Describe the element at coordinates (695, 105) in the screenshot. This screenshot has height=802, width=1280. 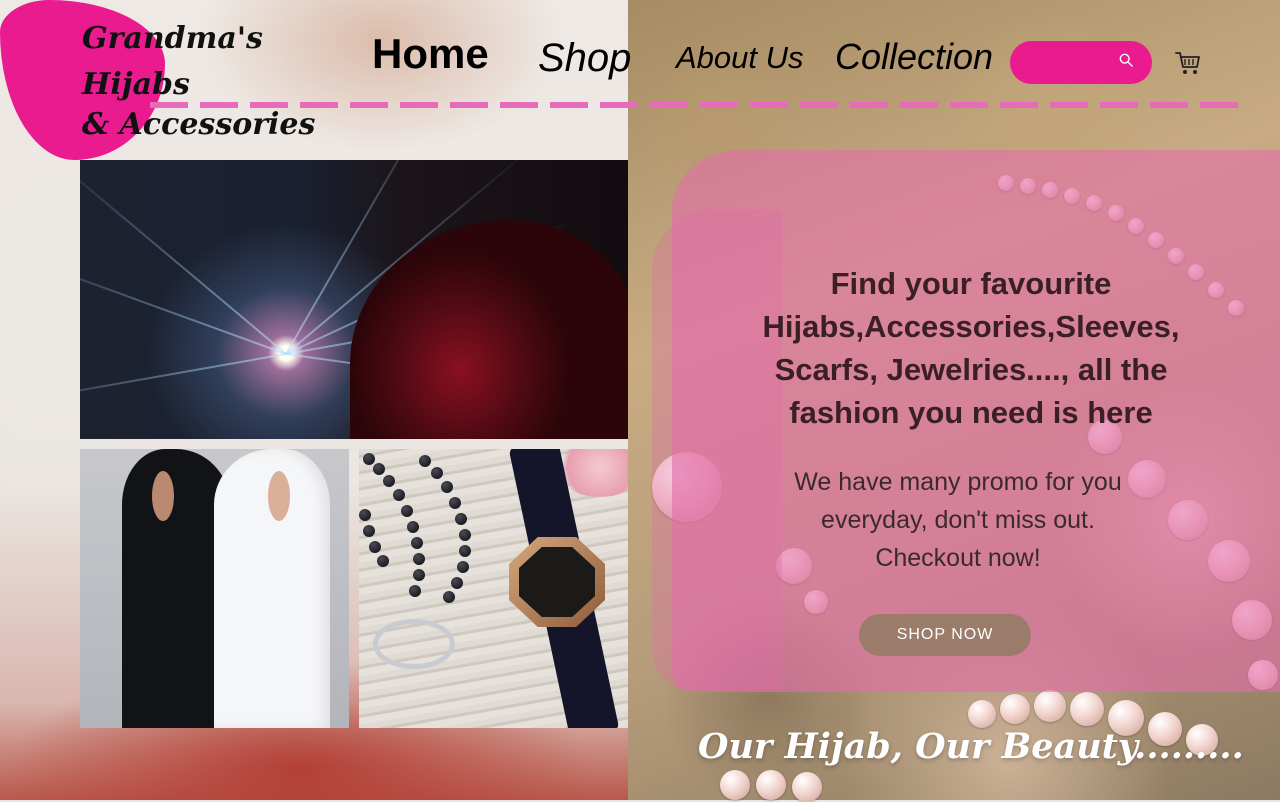
I see `header-dashed-divider` at that location.